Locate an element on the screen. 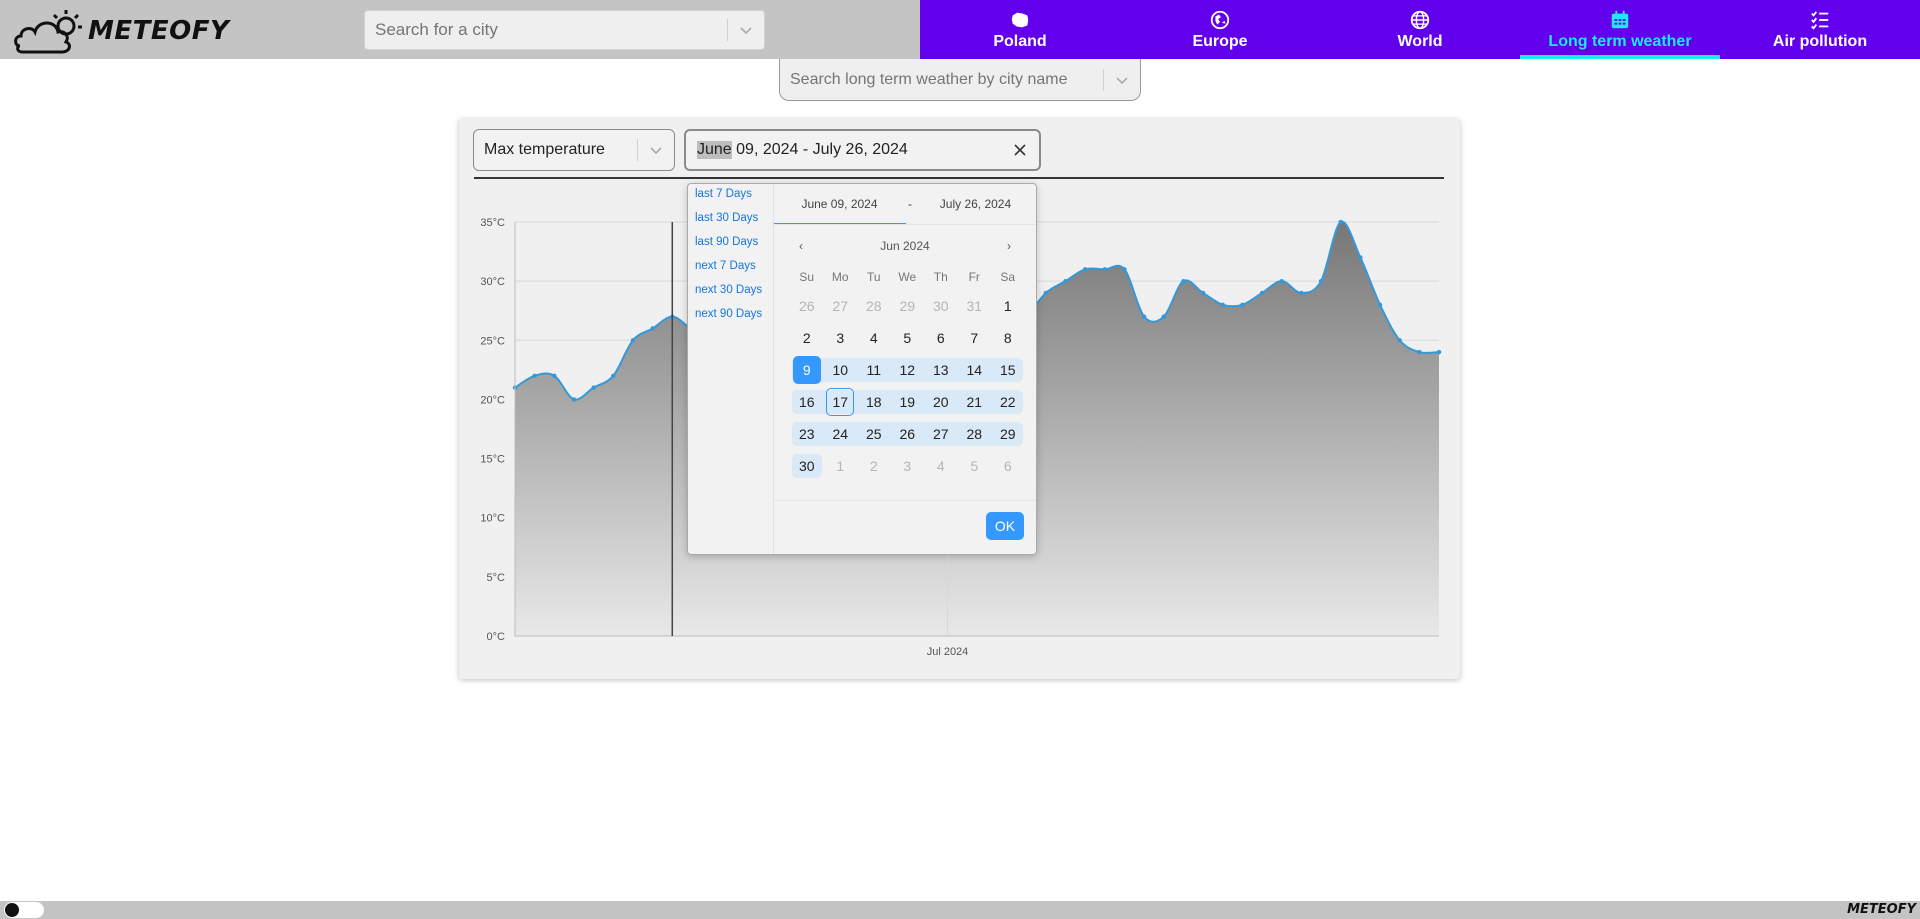 This screenshot has width=1920, height=919. calendar-day-number: 31 is located at coordinates (974, 306).